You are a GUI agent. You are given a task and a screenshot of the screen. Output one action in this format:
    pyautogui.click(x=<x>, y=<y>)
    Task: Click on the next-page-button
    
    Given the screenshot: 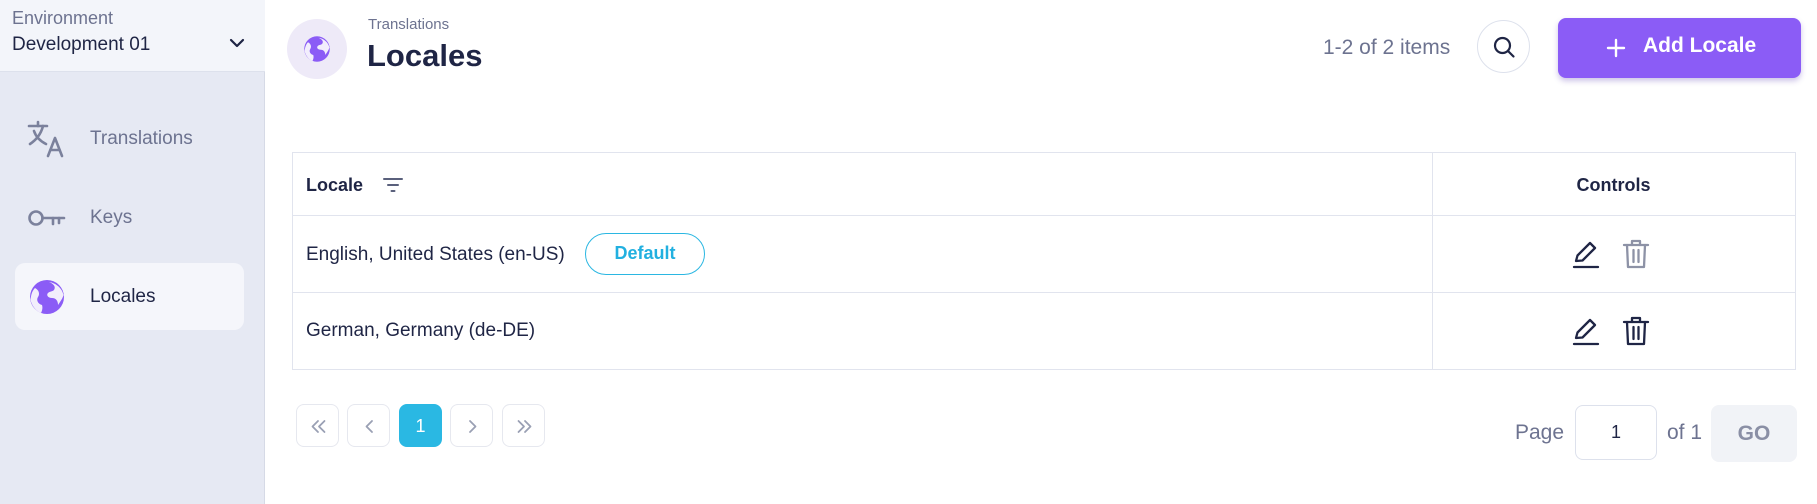 What is the action you would take?
    pyautogui.click(x=471, y=425)
    